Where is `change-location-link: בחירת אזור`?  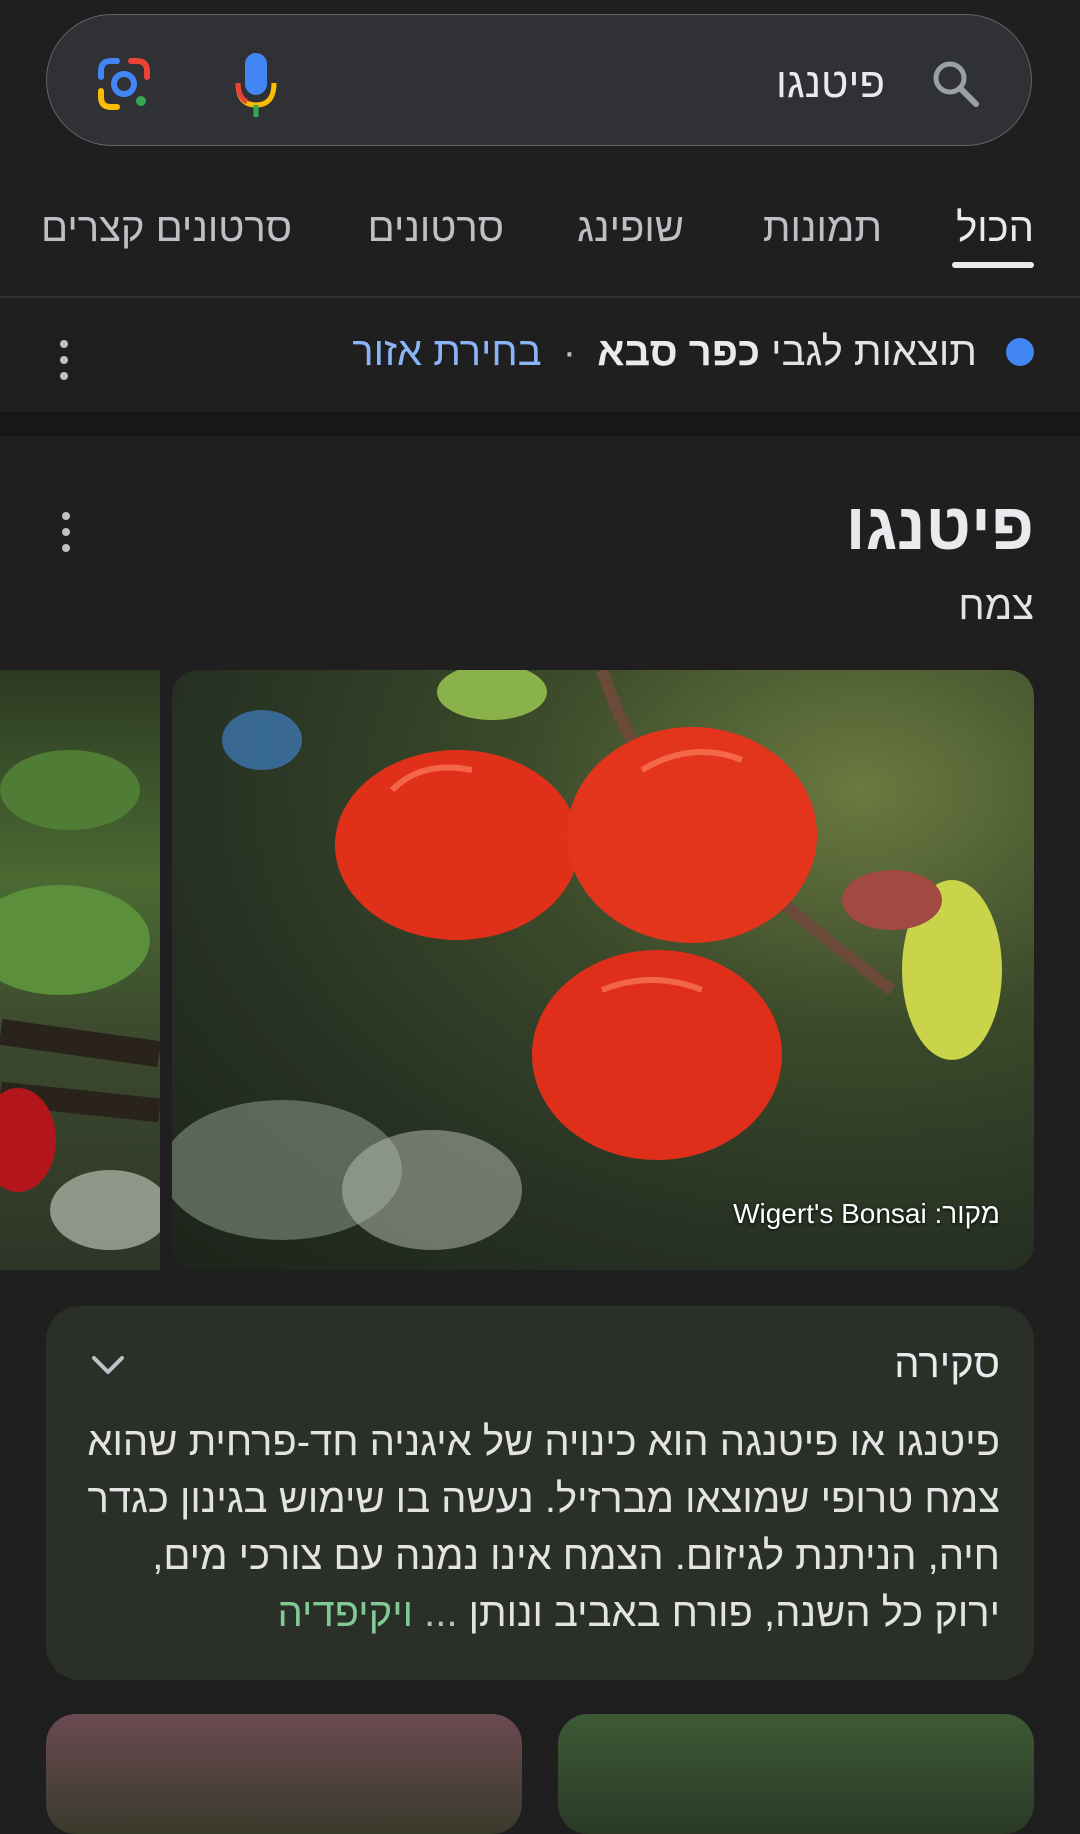 change-location-link: בחירת אזור is located at coordinates (446, 352).